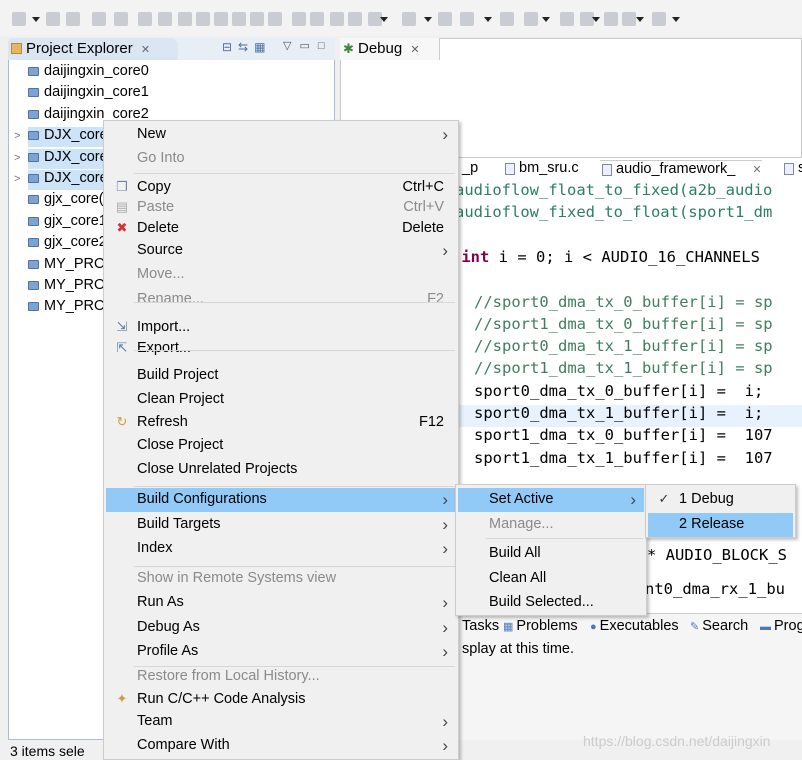 The image size is (802, 760). I want to click on menu-item-delete: ✖ Delete Delete, so click(281, 229).